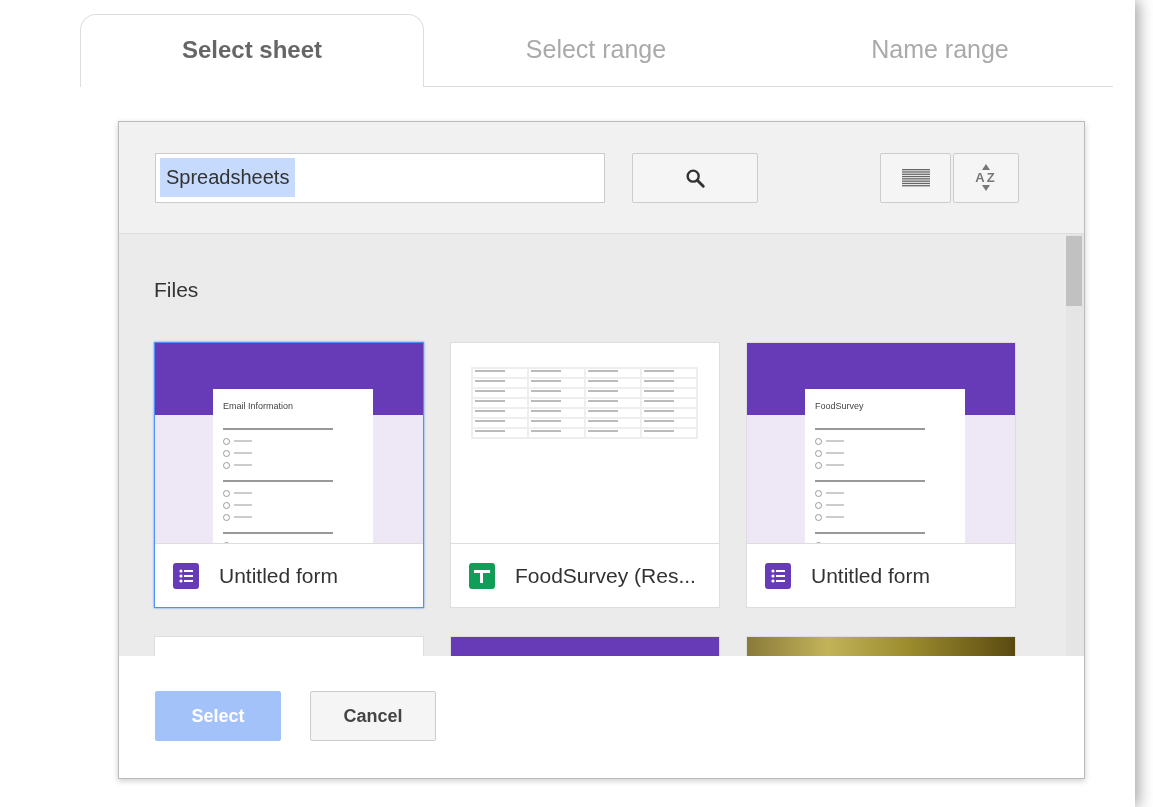 The height and width of the screenshot is (807, 1153). I want to click on list-view-button, so click(915, 177).